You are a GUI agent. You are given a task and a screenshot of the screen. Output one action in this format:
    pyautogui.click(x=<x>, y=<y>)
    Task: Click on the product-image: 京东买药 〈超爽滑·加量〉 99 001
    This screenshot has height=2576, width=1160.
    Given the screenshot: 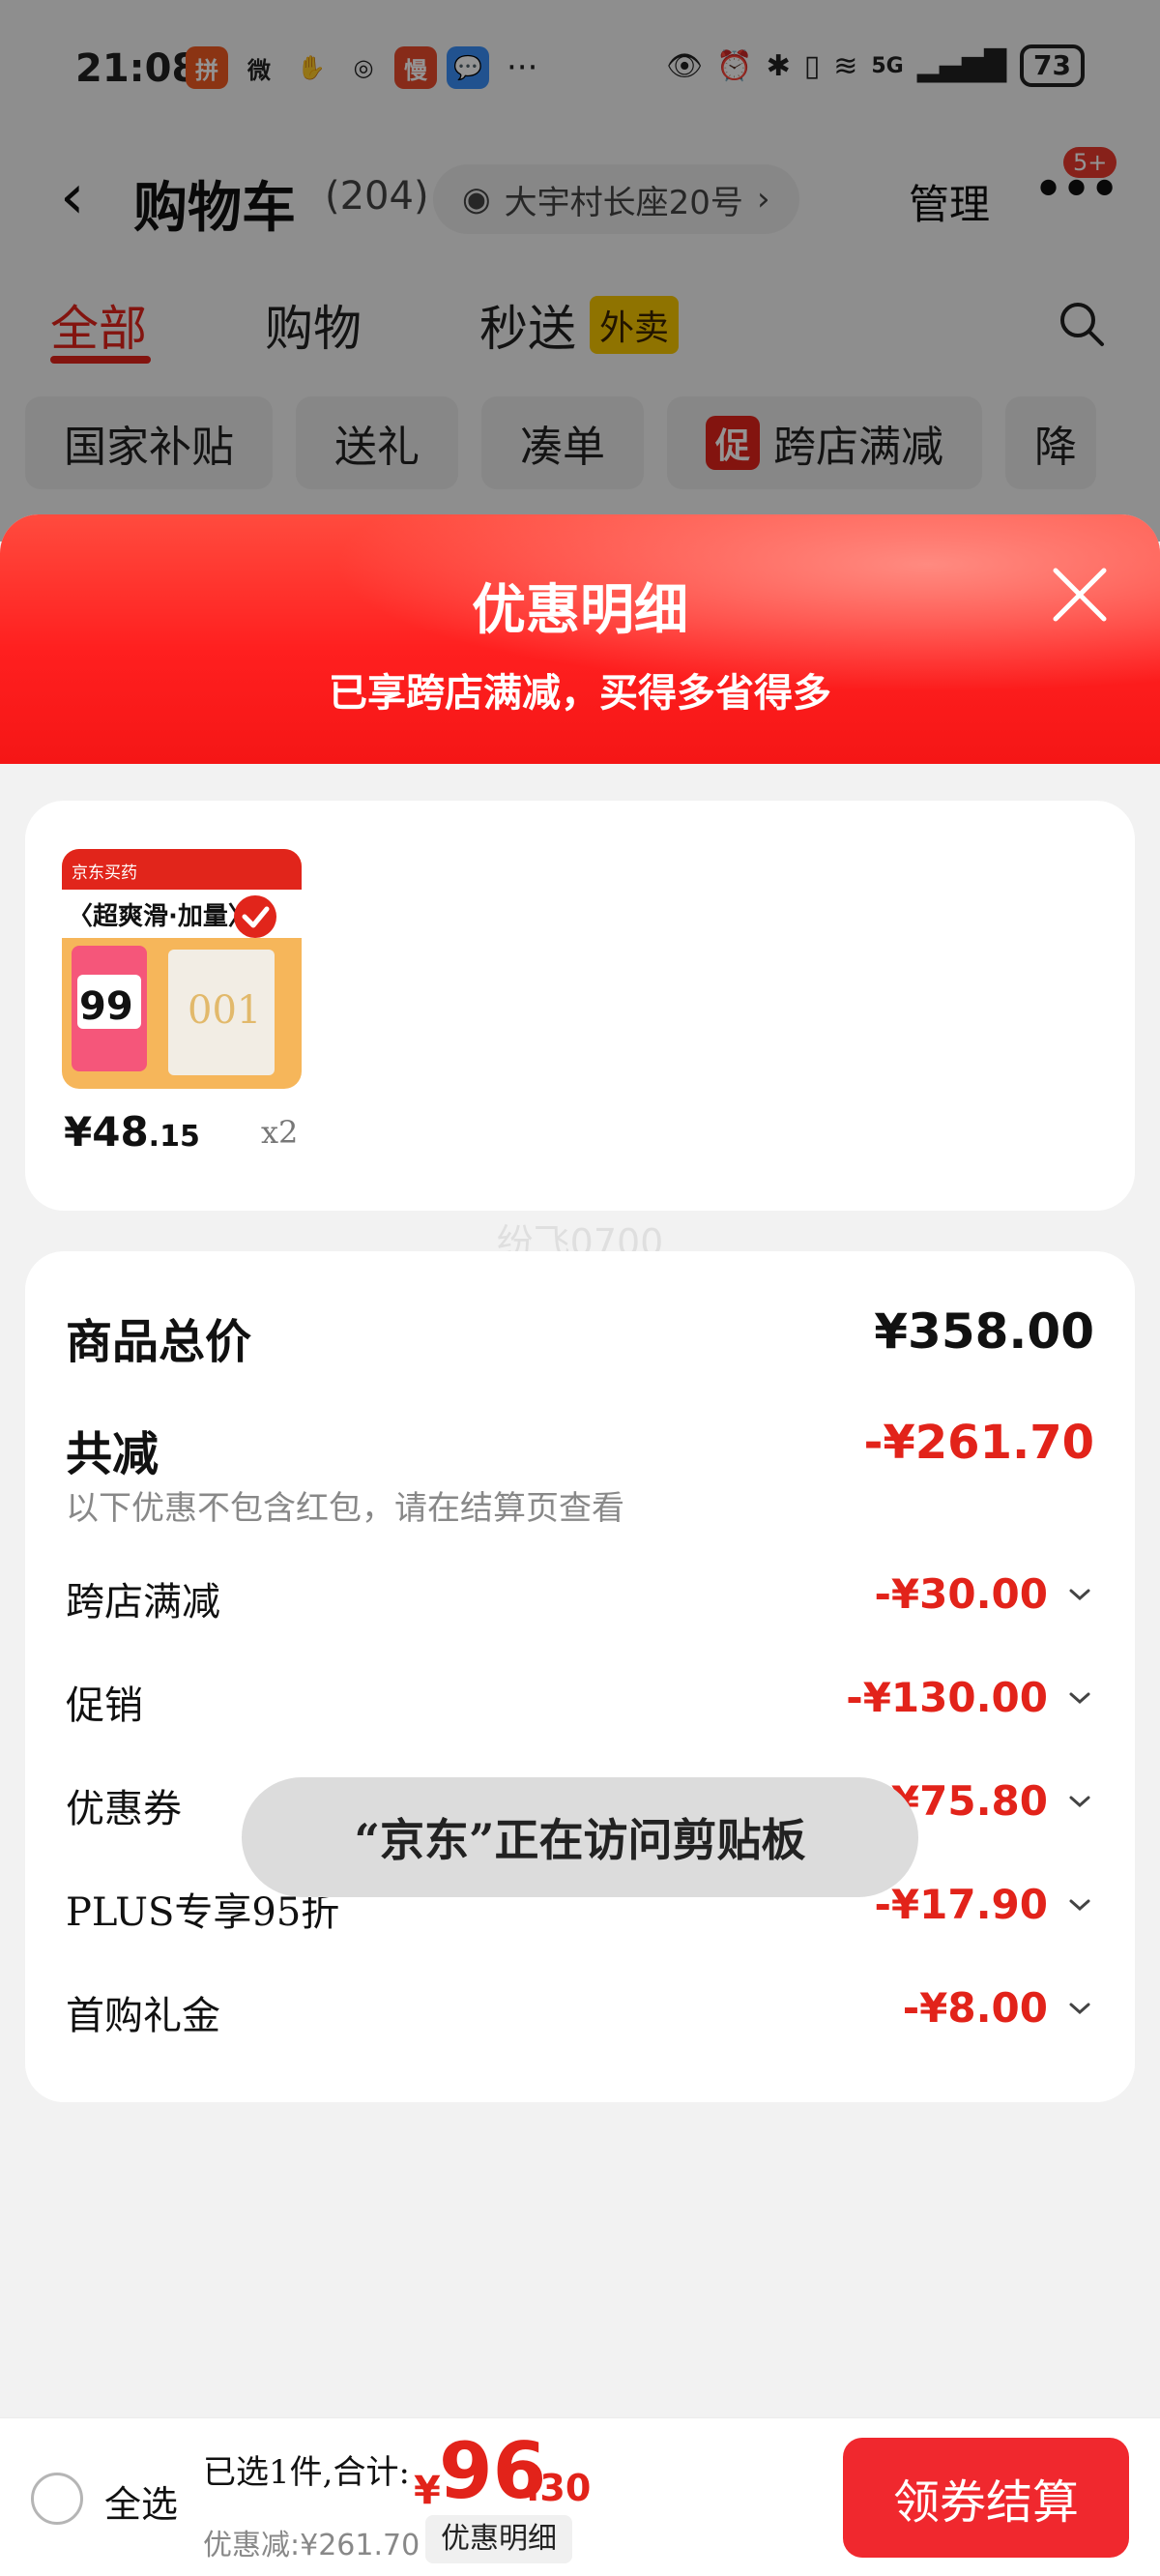 What is the action you would take?
    pyautogui.click(x=182, y=969)
    